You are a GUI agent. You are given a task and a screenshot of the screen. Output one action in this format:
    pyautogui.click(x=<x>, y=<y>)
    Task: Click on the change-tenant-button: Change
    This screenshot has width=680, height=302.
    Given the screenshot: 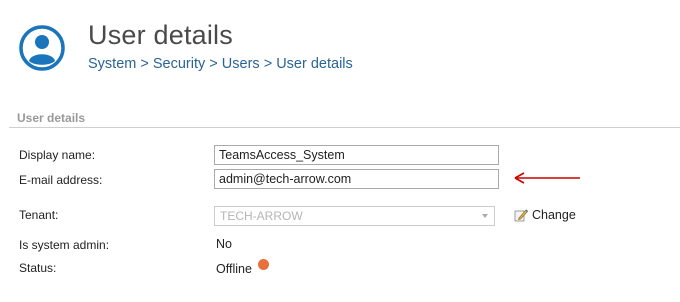 What is the action you would take?
    pyautogui.click(x=545, y=215)
    